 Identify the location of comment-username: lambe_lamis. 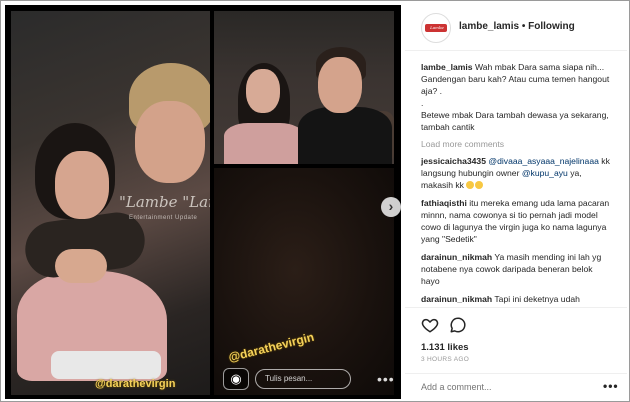
(447, 67).